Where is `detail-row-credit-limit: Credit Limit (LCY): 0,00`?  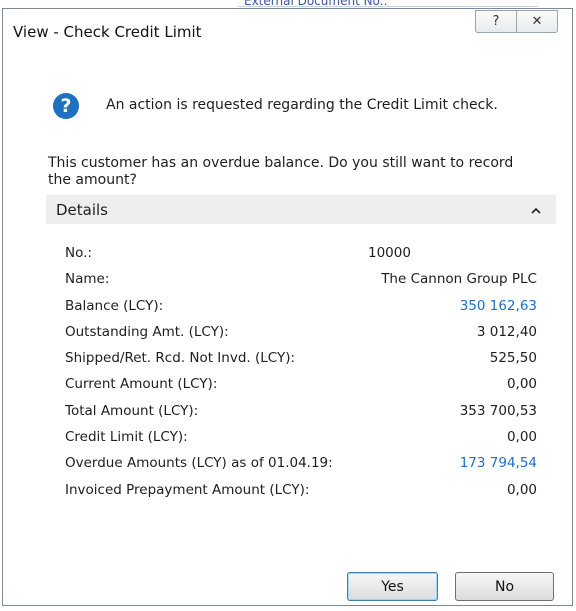
detail-row-credit-limit: Credit Limit (LCY): 0,00 is located at coordinates (301, 438).